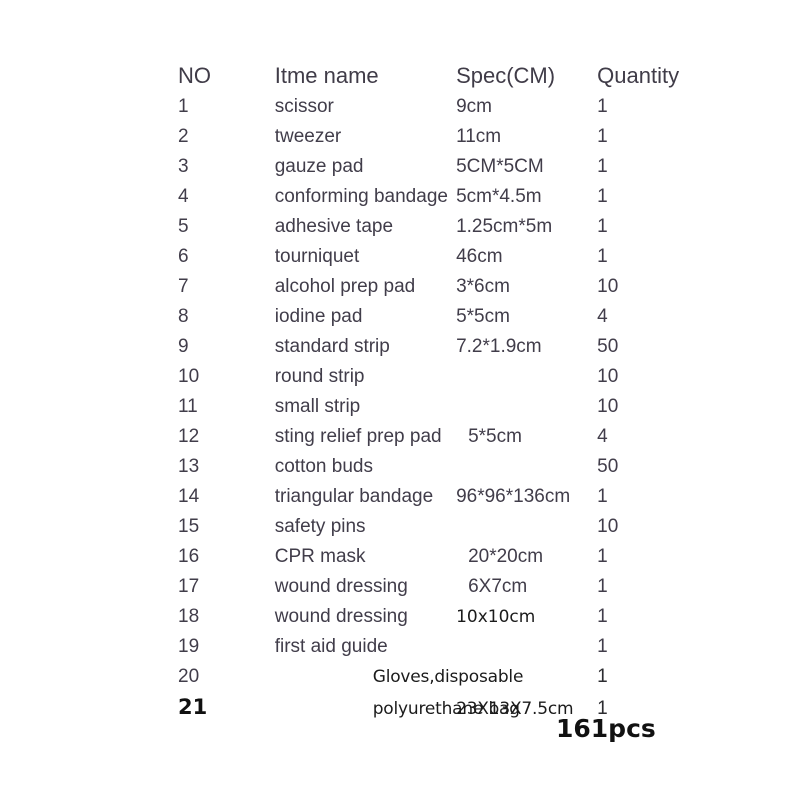 This screenshot has width=800, height=800. I want to click on table-row: 17 wound dressing 6X7cm 1, so click(443, 587).